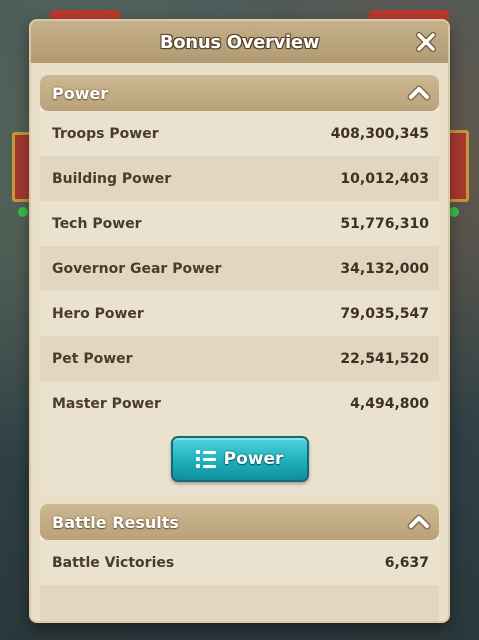  I want to click on row-label: Battle Victories, so click(113, 562).